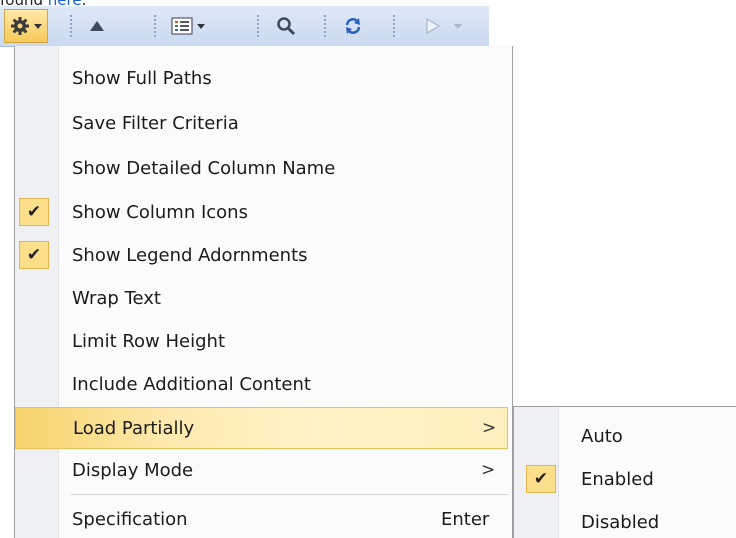 This screenshot has height=538, width=736. What do you see at coordinates (442, 26) in the screenshot?
I see `run-menu-button` at bounding box center [442, 26].